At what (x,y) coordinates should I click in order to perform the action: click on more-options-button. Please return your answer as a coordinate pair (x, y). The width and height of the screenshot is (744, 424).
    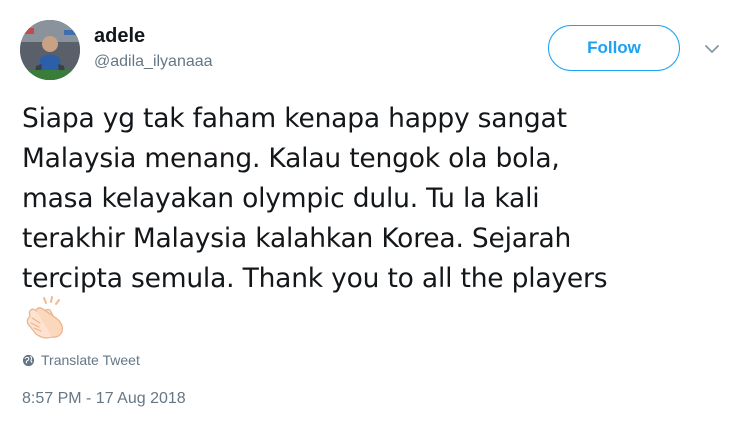
    Looking at the image, I should click on (712, 49).